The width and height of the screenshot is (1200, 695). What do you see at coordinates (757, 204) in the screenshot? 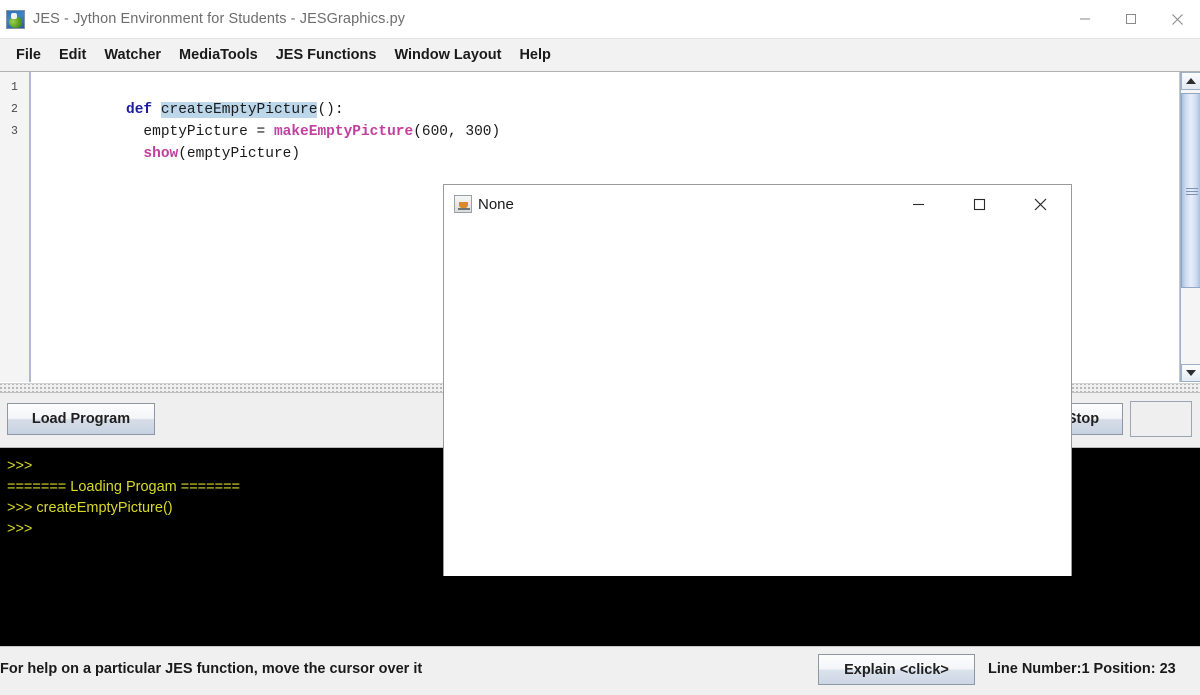
I see `dialog-titlebar: None` at bounding box center [757, 204].